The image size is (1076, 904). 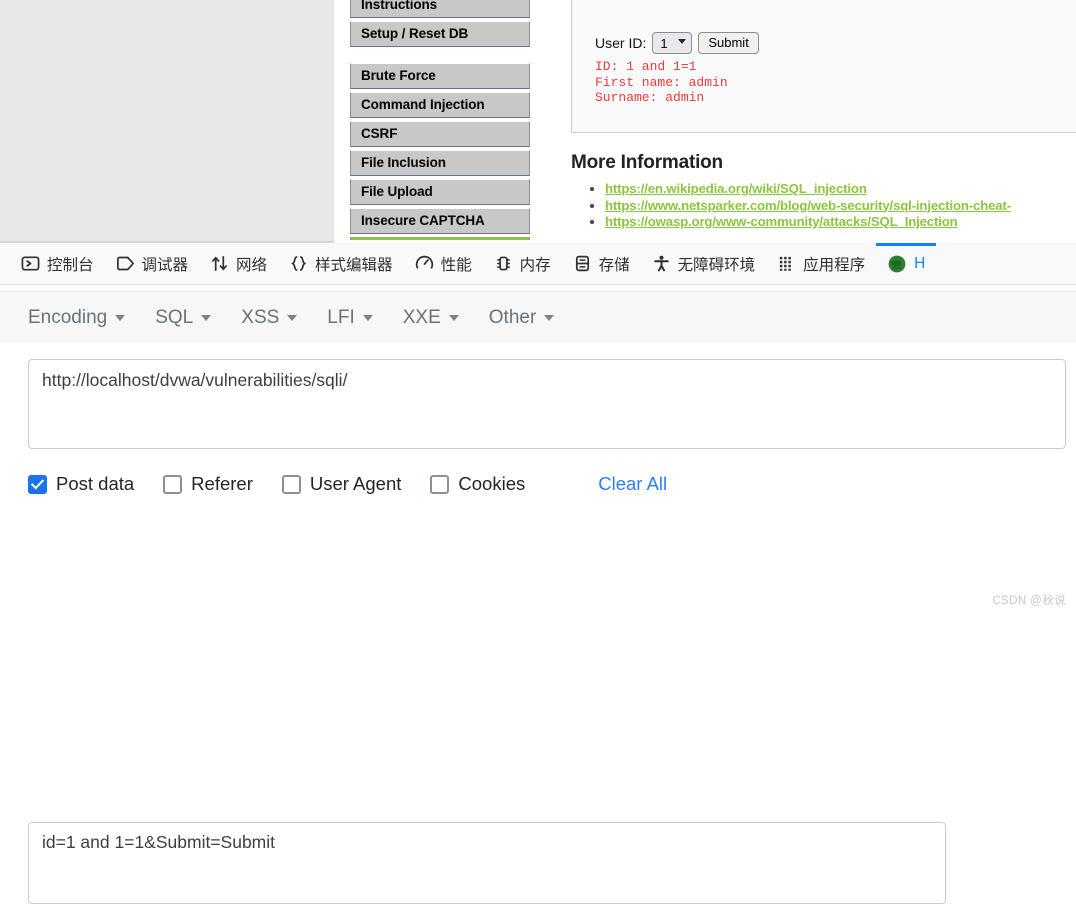 What do you see at coordinates (920, 263) in the screenshot?
I see `tab-label: H` at bounding box center [920, 263].